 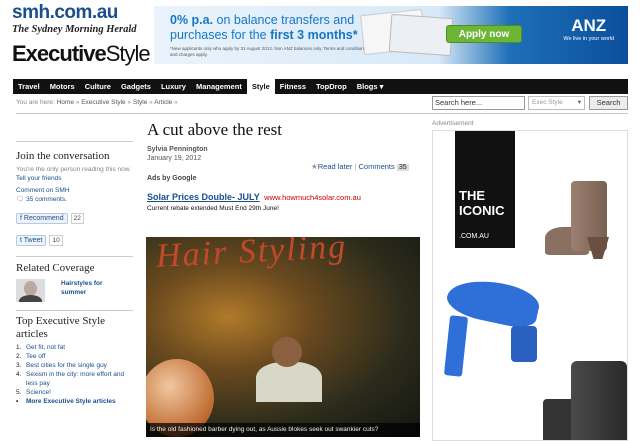 What do you see at coordinates (608, 103) in the screenshot?
I see `search-button: Search` at bounding box center [608, 103].